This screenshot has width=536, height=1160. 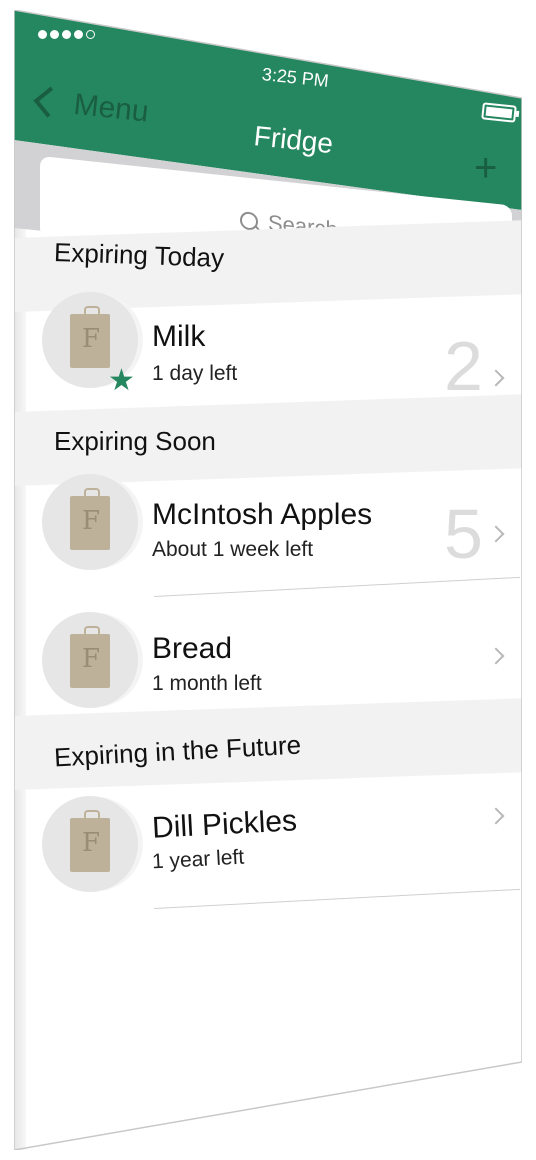 I want to click on section-label: Expiring Soon, so click(x=135, y=441).